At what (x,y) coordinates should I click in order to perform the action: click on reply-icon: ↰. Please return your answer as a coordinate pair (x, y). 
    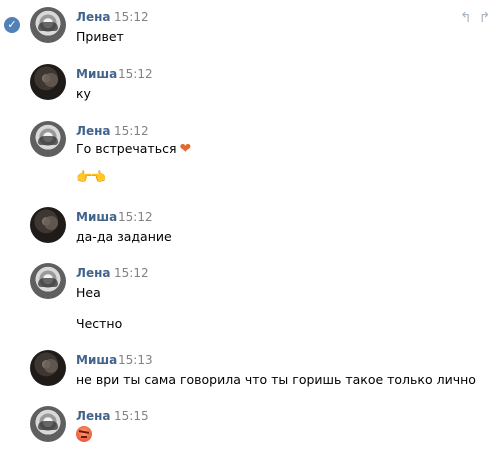
    Looking at the image, I should click on (466, 18).